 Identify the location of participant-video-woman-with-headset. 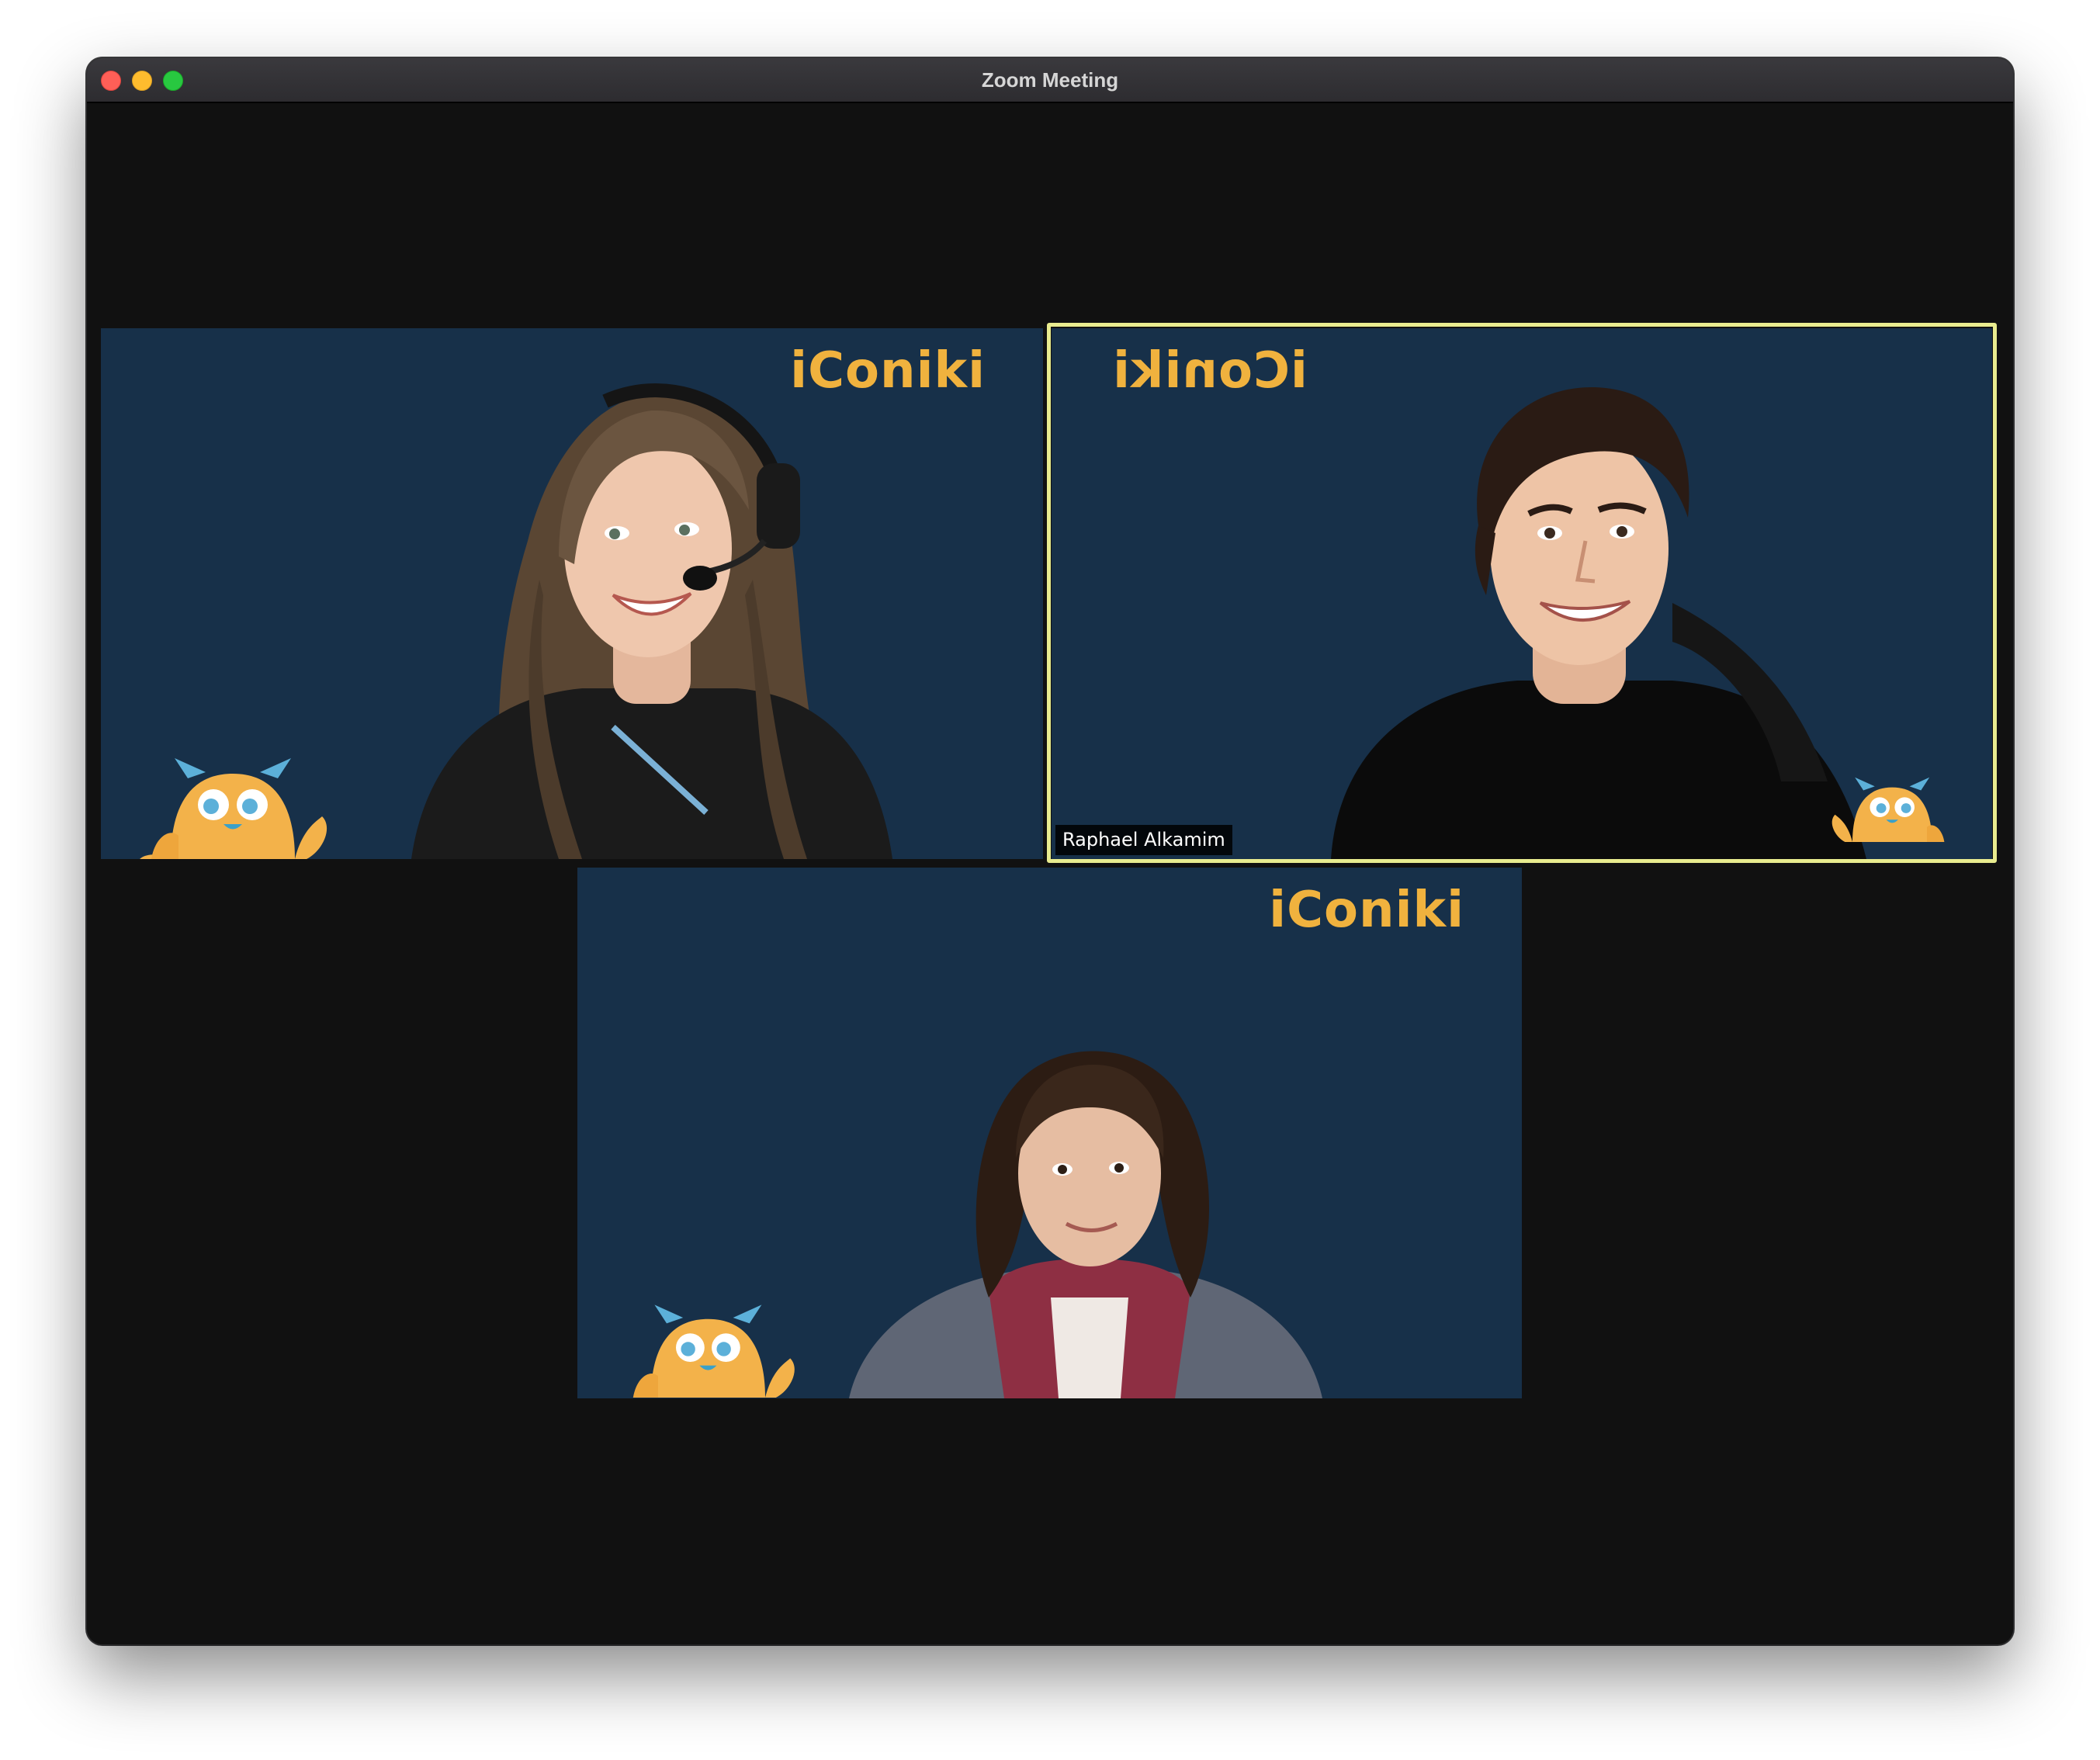
(651, 621).